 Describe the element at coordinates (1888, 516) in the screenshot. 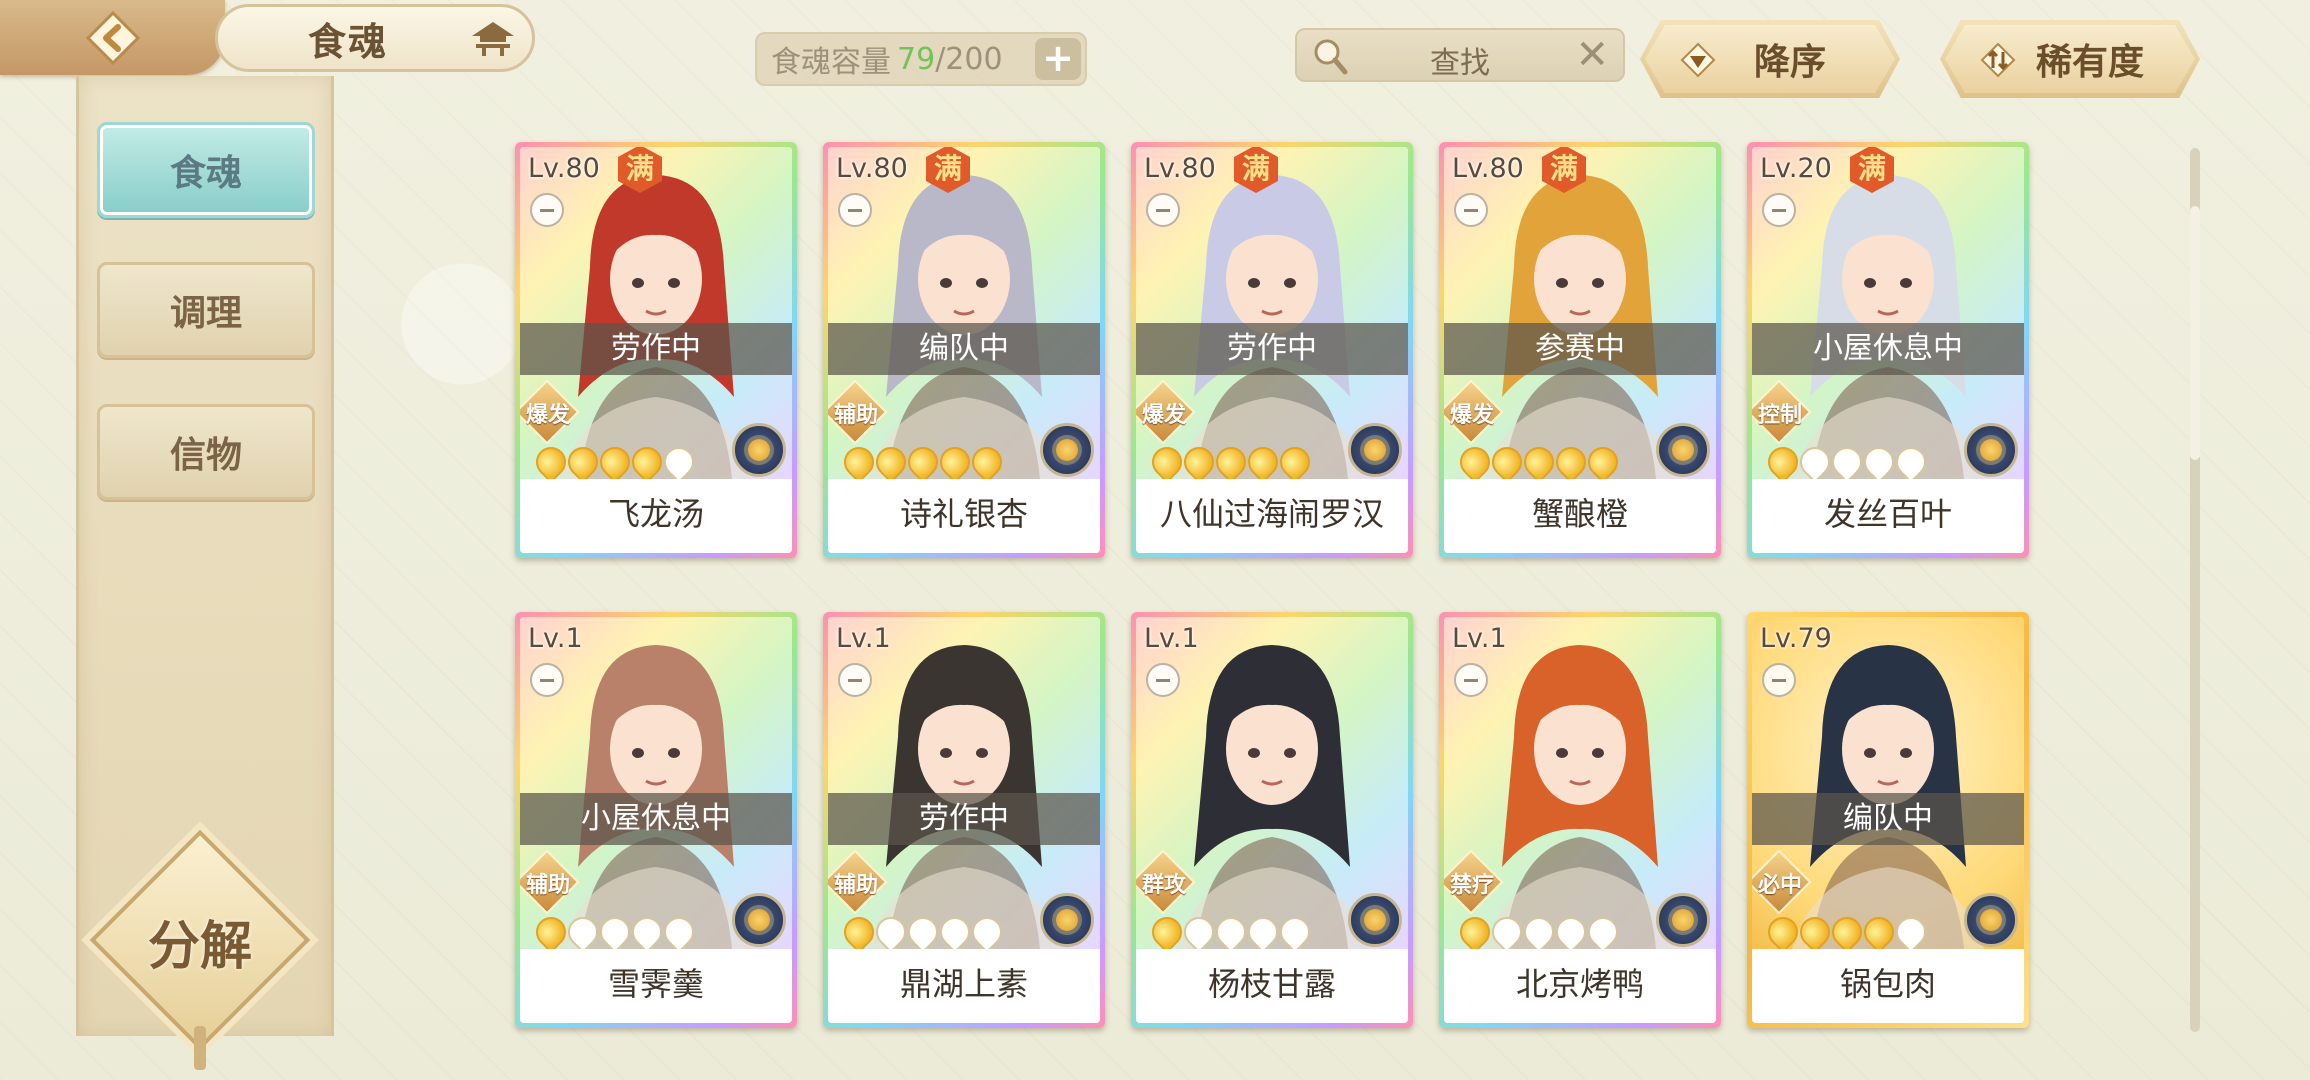

I see `food-soul-name: 发丝百叶` at that location.